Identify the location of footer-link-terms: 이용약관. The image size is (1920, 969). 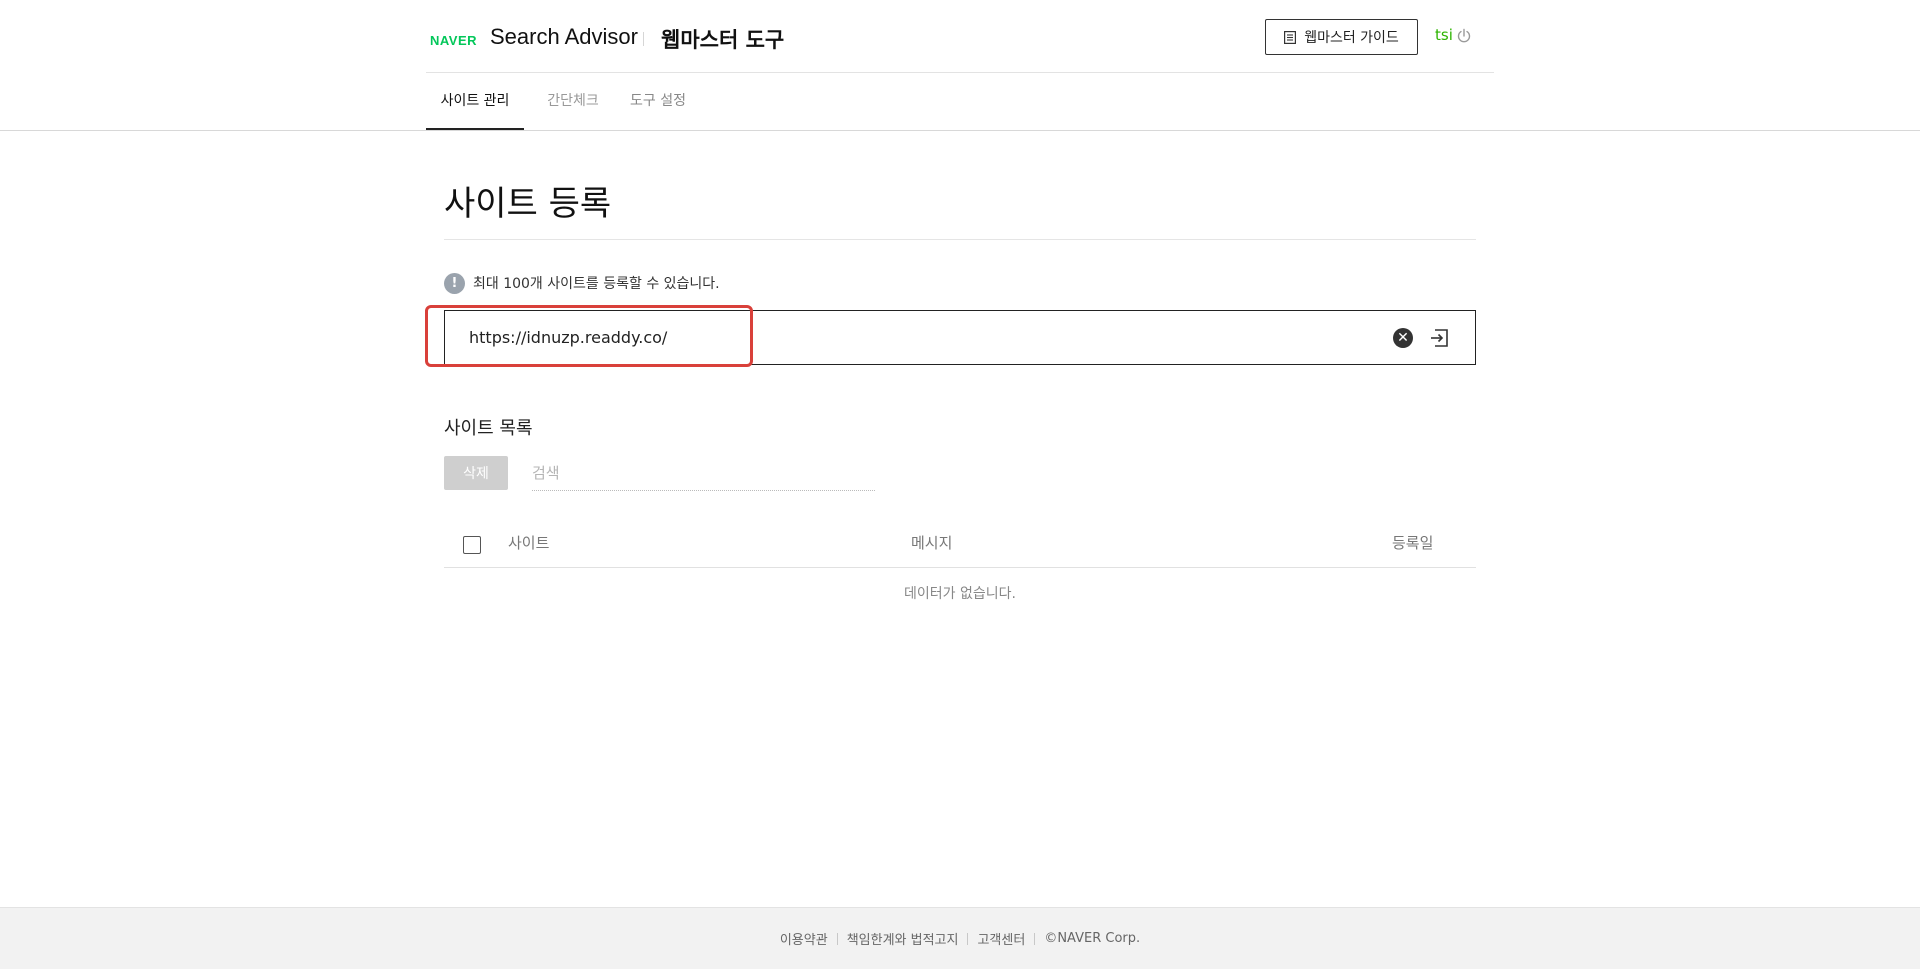
(804, 938).